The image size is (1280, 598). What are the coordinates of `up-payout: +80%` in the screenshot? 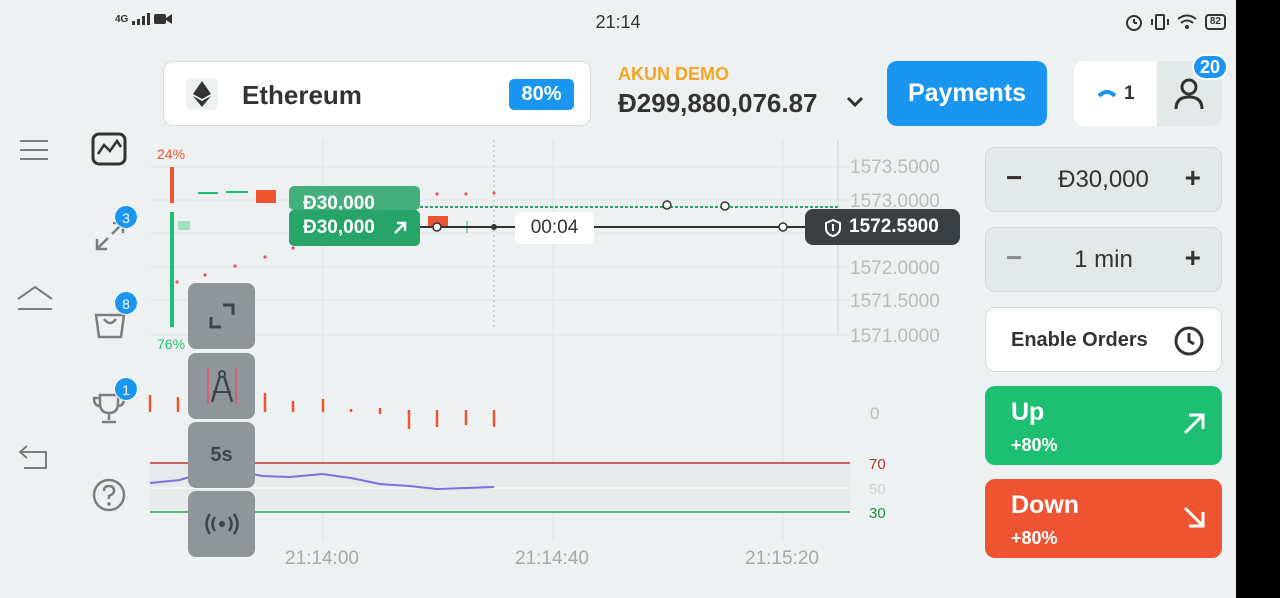 It's located at (1034, 445).